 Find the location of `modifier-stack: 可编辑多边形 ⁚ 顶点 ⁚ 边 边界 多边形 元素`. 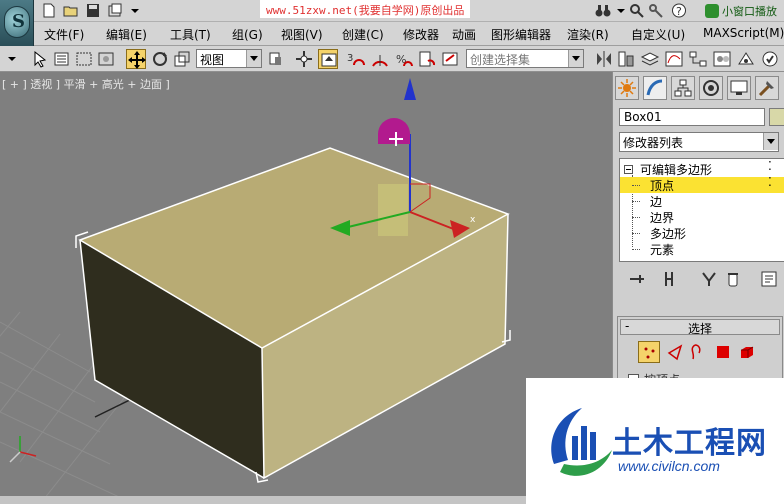

modifier-stack: 可编辑多边形 ⁚ 顶点 ⁚ 边 边界 多边形 元素 is located at coordinates (701, 210).